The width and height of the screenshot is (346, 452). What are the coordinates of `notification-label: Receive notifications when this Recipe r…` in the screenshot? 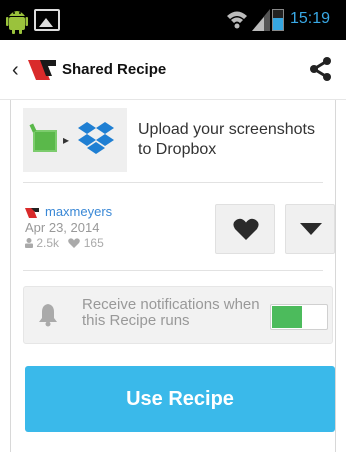 It's located at (171, 312).